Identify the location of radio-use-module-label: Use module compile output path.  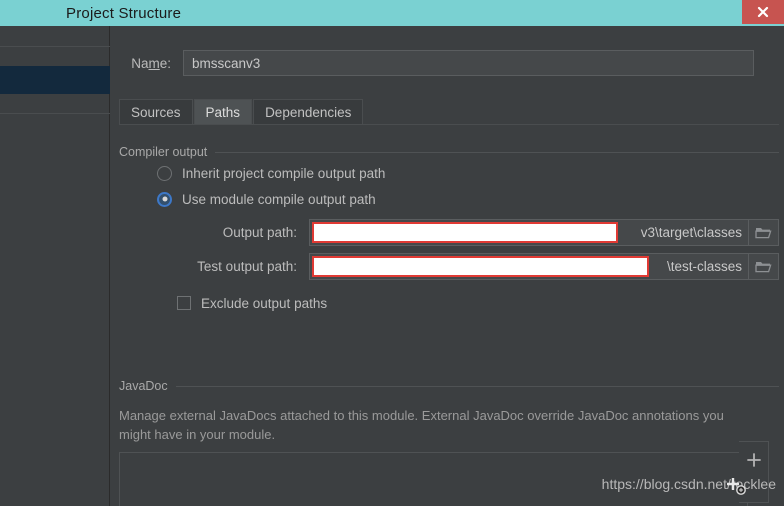
(279, 199).